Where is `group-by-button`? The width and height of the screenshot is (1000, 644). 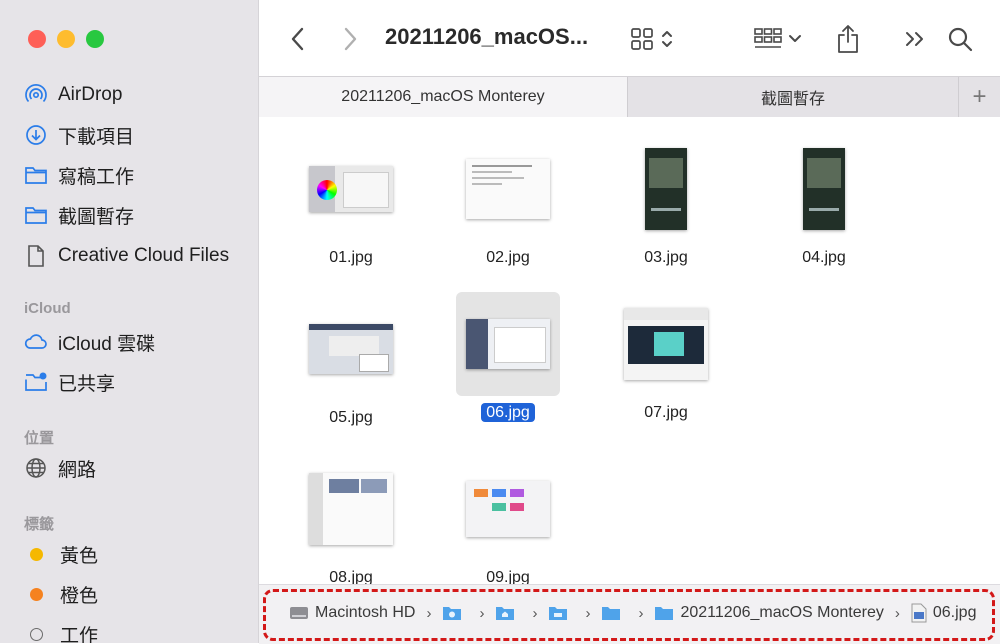 group-by-button is located at coordinates (778, 39).